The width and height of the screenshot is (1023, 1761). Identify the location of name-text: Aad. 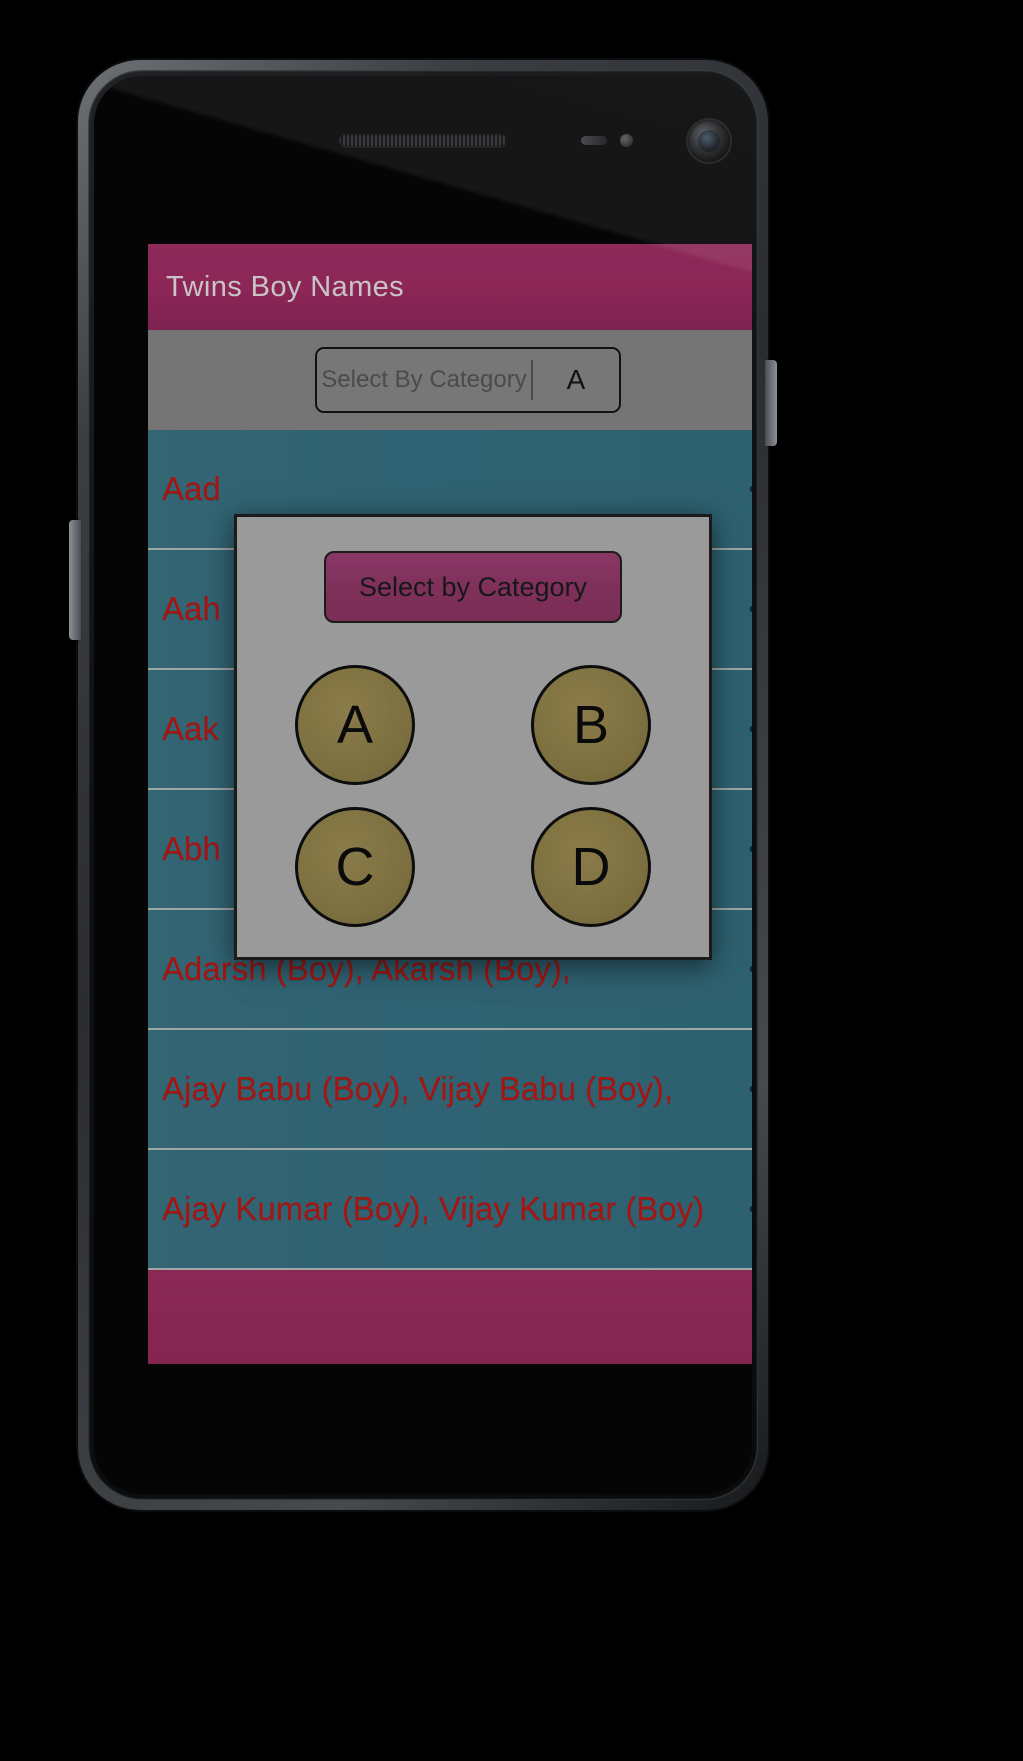
(191, 488).